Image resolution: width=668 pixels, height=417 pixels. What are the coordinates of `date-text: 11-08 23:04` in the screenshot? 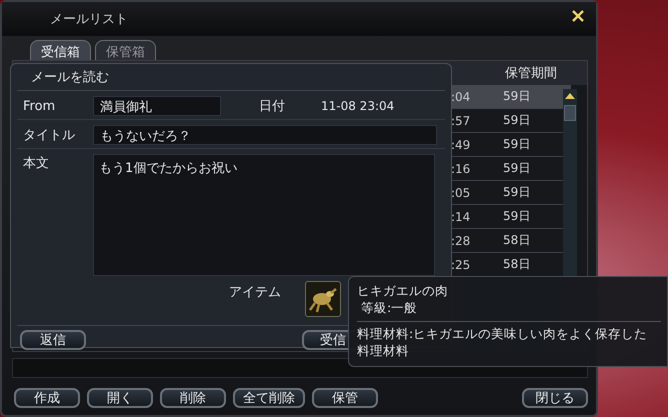 It's located at (357, 106).